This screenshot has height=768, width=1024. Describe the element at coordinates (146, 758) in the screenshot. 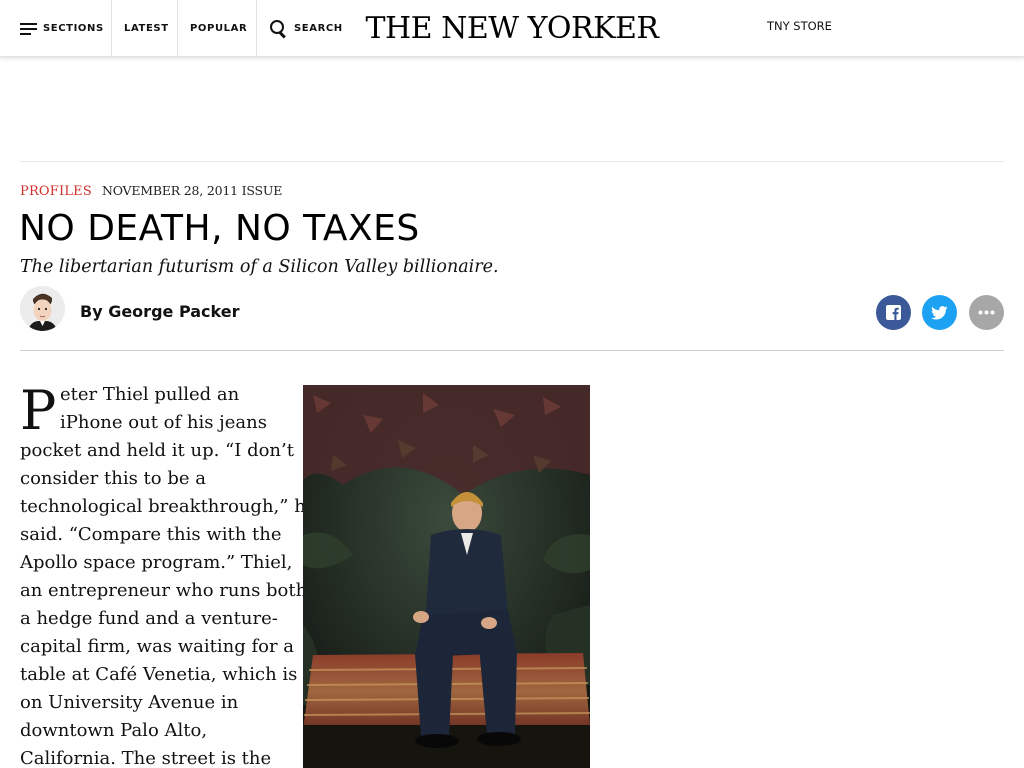

I see `body-text-line: California. The street is the` at that location.